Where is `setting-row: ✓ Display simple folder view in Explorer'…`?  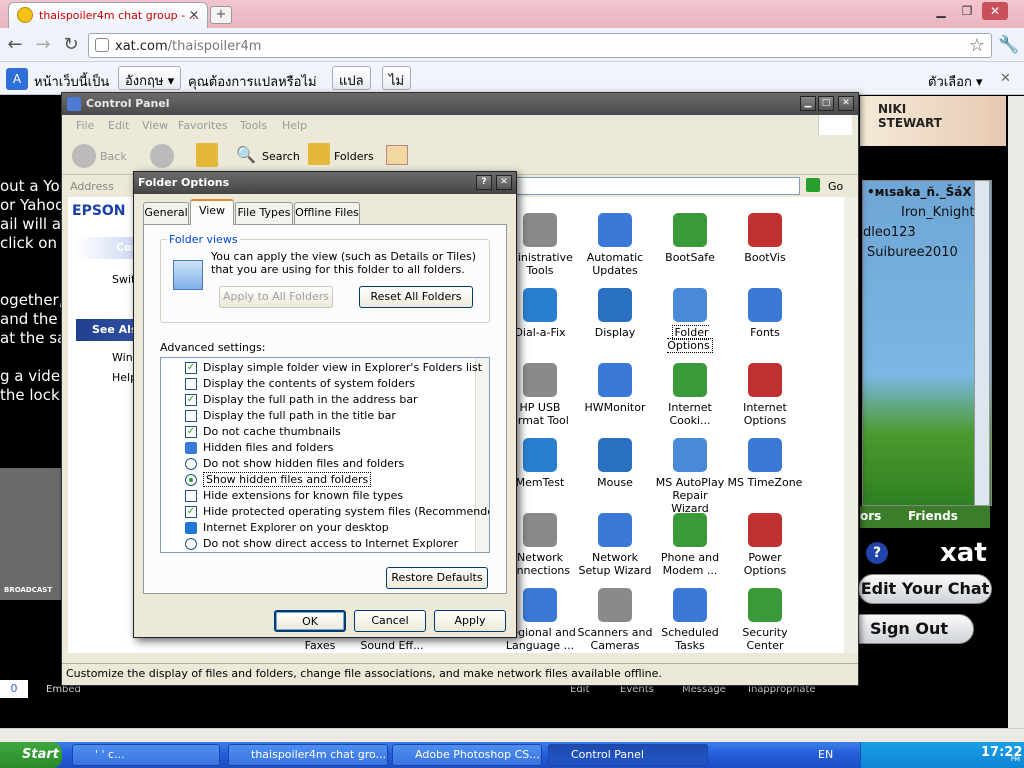
setting-row: ✓ Display simple folder view in Explorer'… is located at coordinates (333, 368).